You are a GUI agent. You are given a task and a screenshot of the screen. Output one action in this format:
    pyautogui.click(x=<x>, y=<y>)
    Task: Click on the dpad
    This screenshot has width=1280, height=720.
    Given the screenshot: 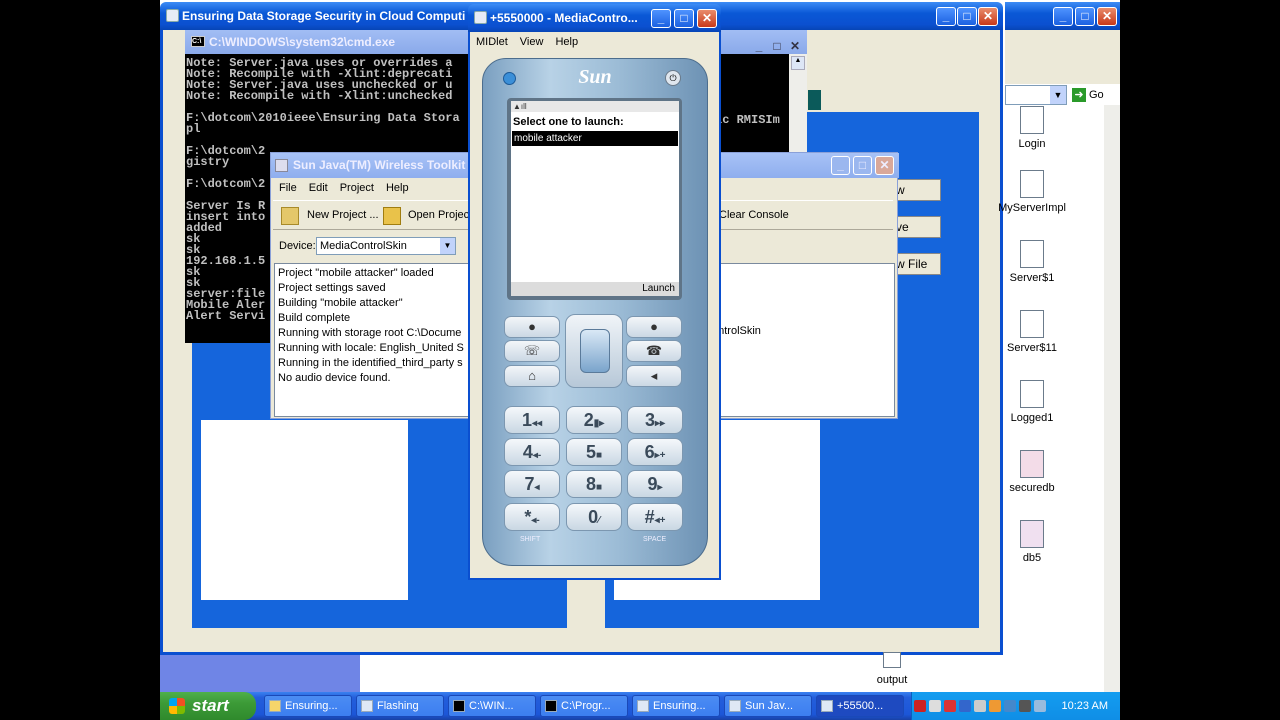 What is the action you would take?
    pyautogui.click(x=594, y=351)
    